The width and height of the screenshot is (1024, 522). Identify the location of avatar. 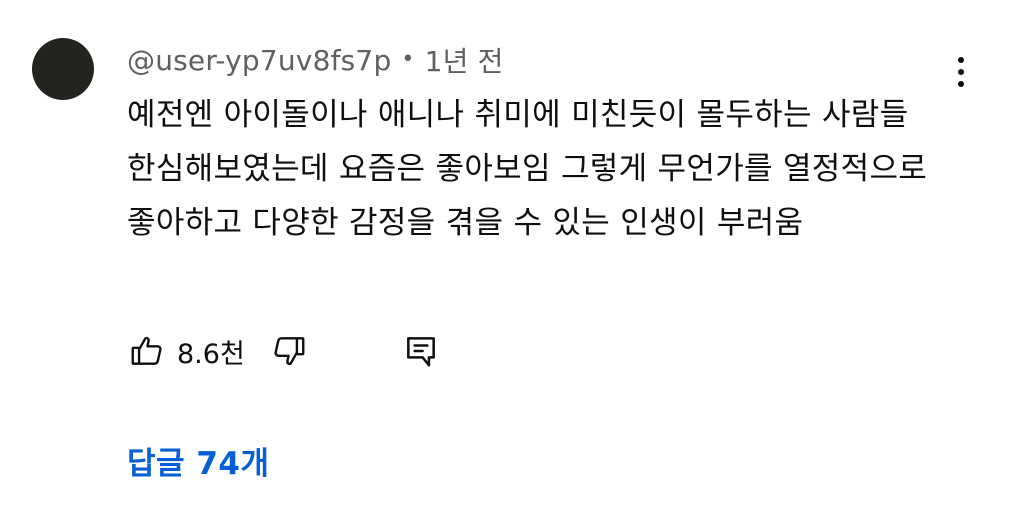
(63, 69).